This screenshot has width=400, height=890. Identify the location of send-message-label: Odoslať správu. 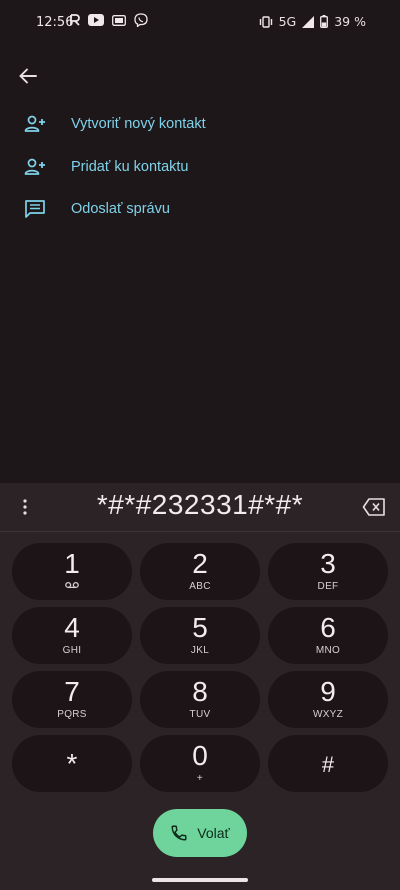
(120, 209).